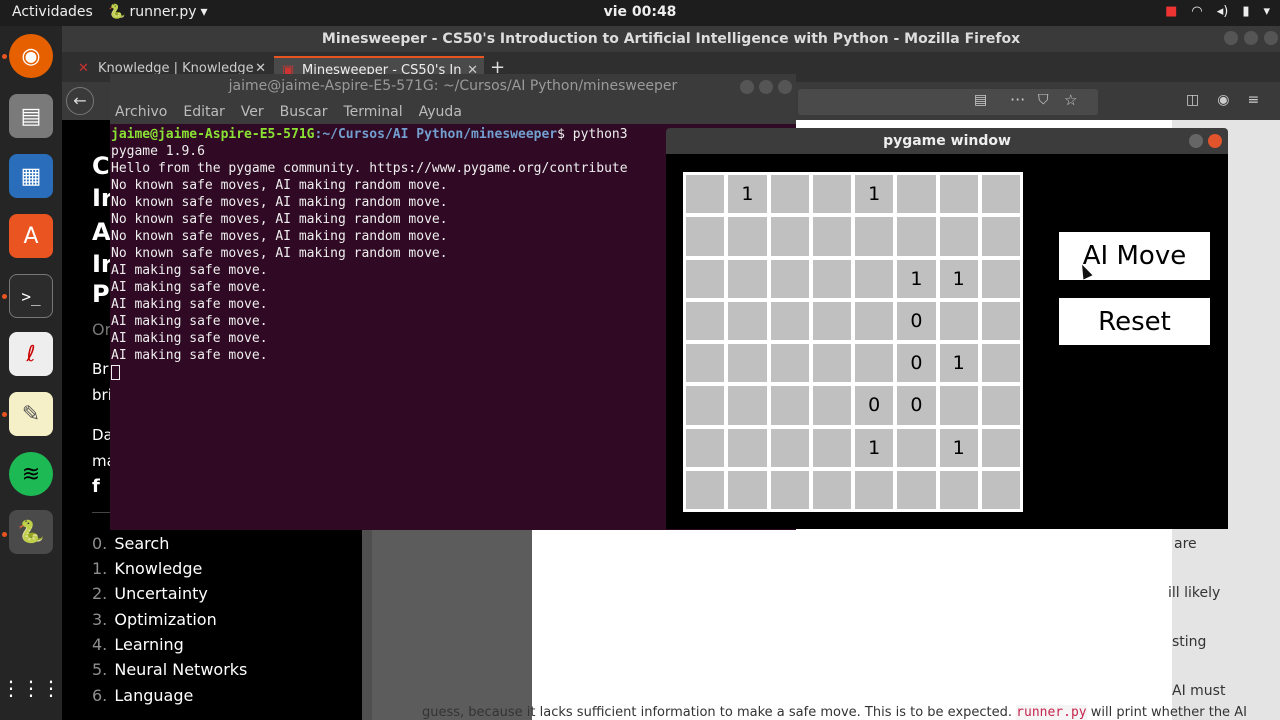 This screenshot has height=720, width=1280. I want to click on lecture-link-language: 6. Language, so click(142, 695).